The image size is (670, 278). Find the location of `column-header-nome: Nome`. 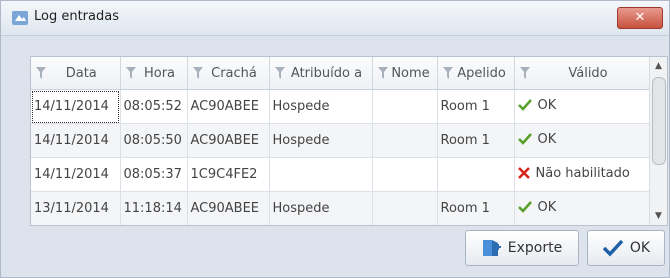

column-header-nome: Nome is located at coordinates (405, 73).